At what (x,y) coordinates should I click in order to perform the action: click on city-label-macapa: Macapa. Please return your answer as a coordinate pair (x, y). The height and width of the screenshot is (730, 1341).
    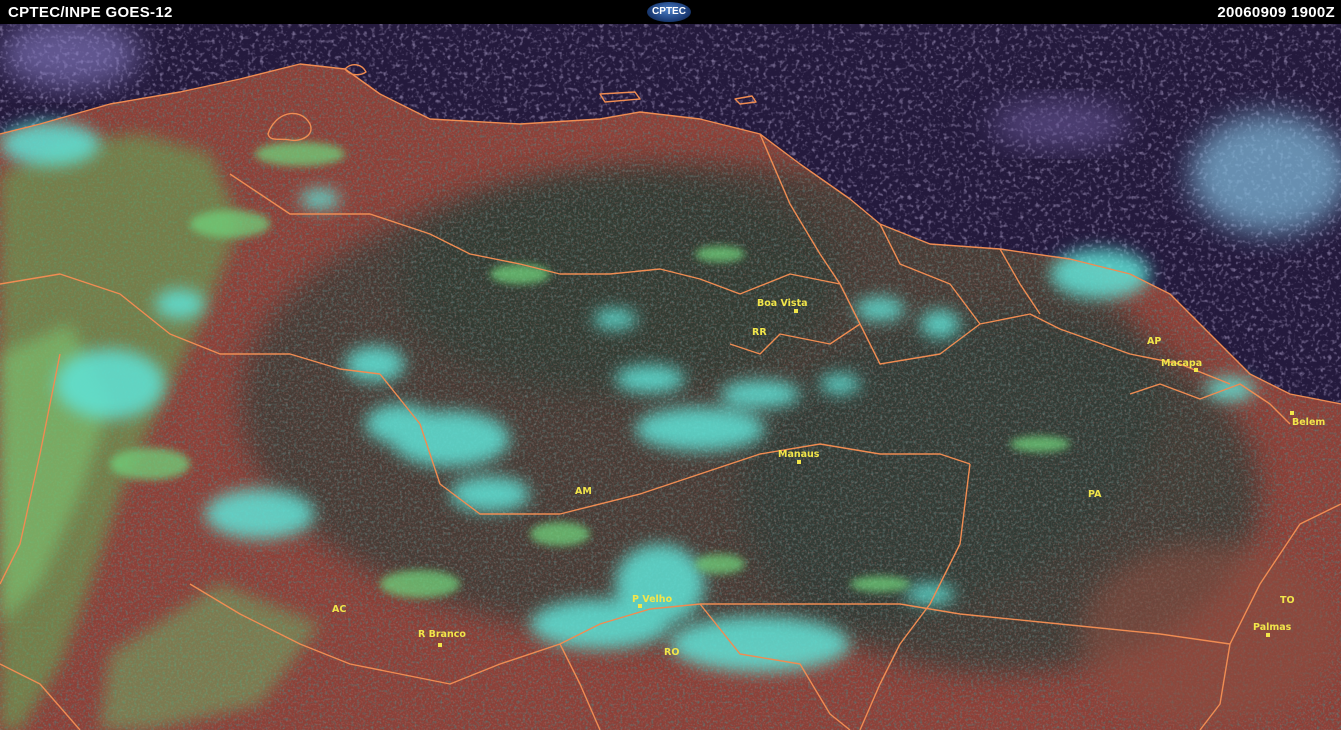
    Looking at the image, I should click on (1181, 363).